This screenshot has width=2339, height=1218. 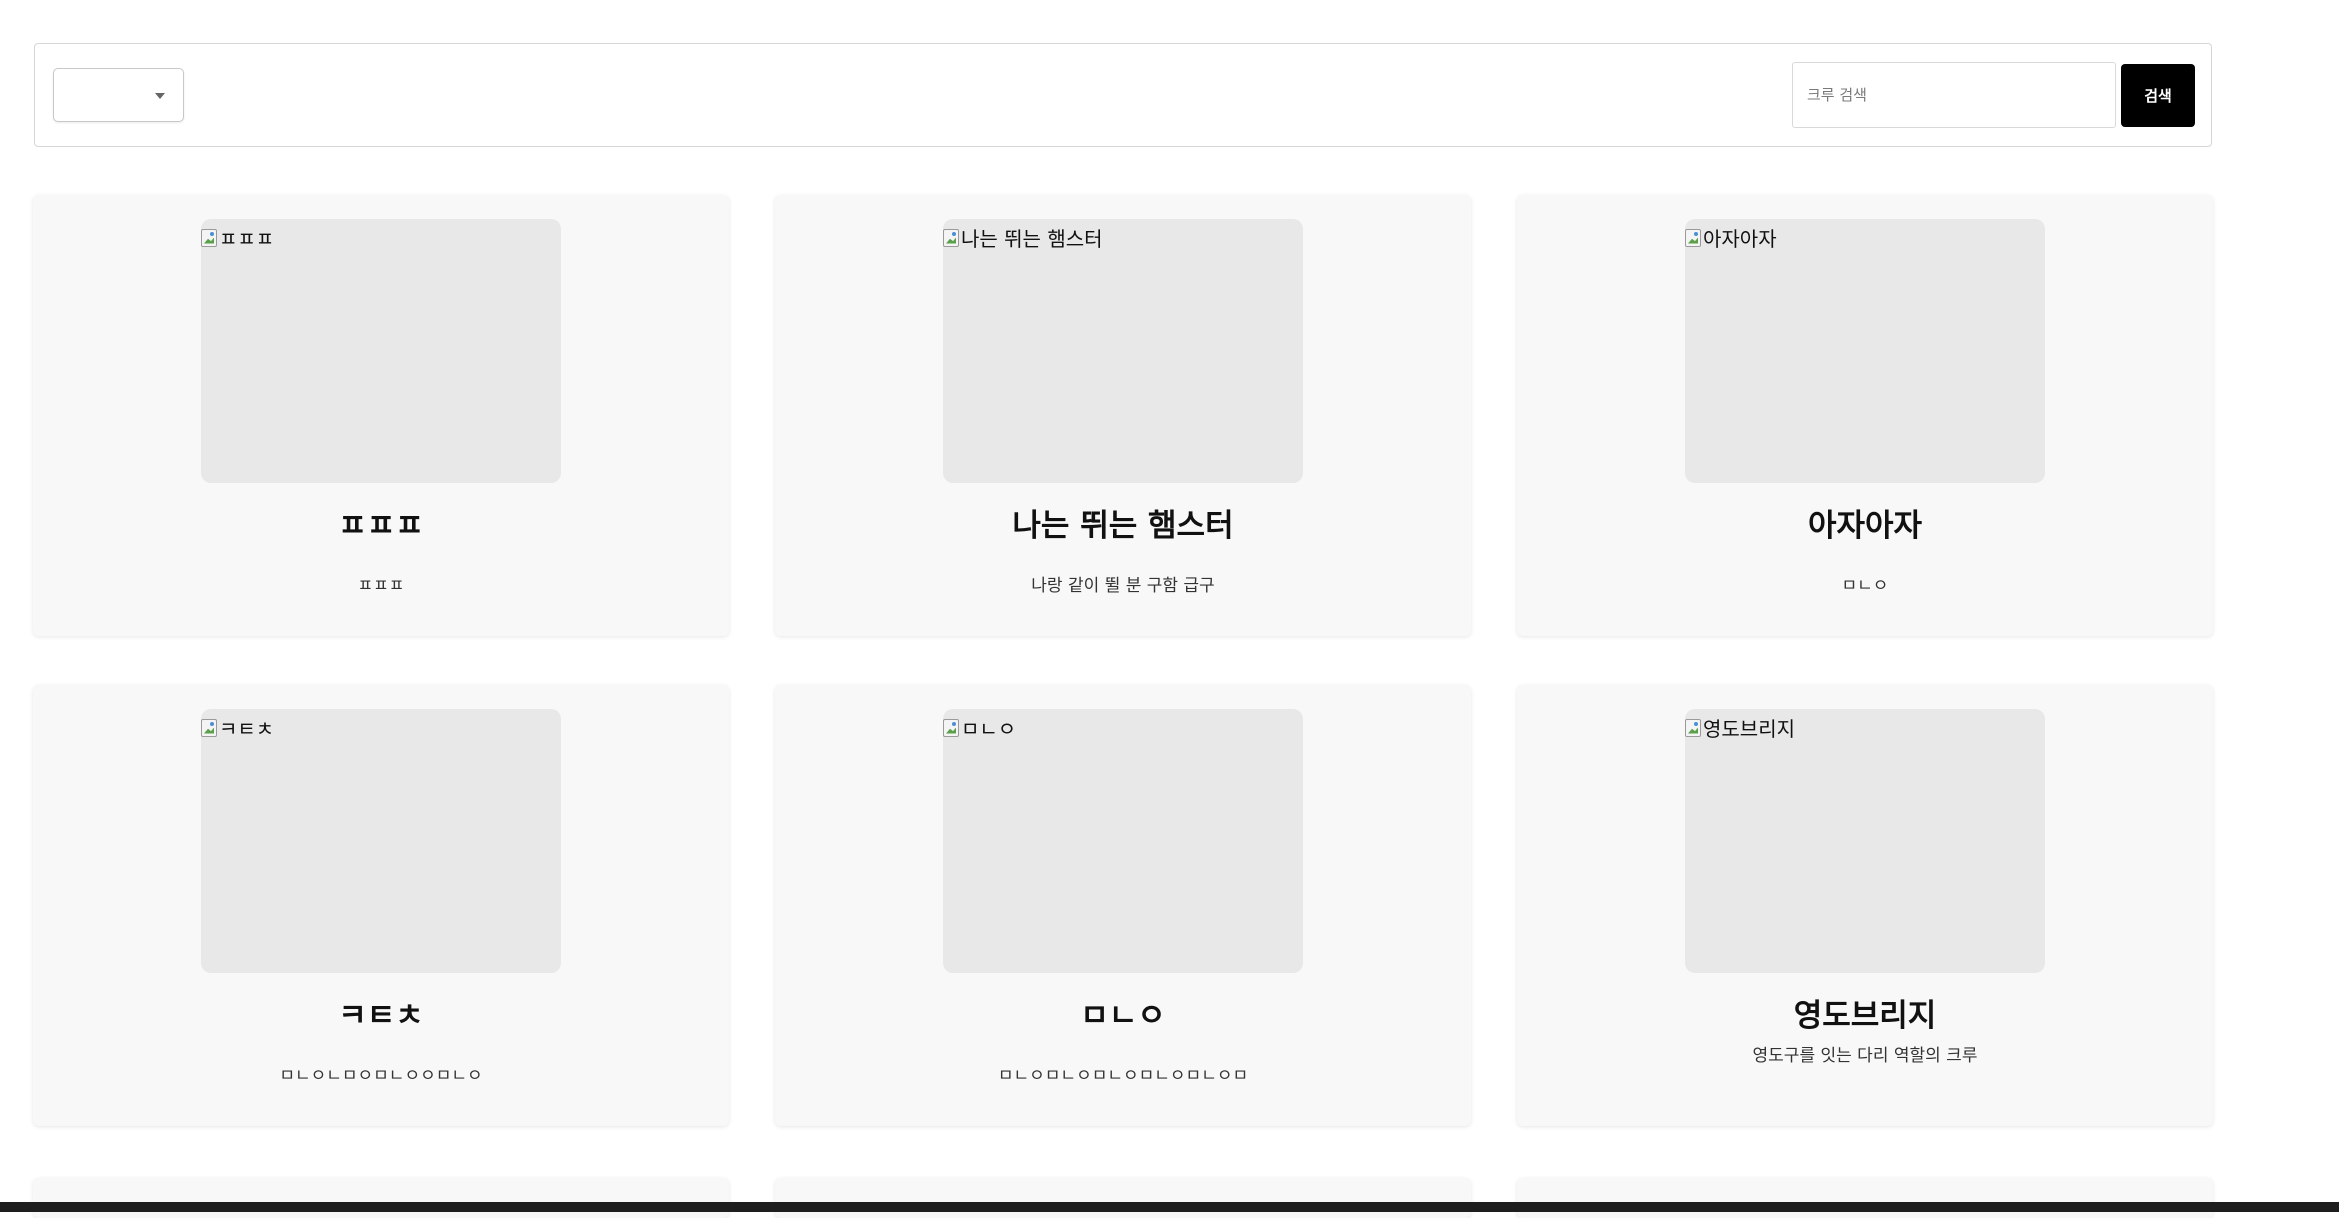 What do you see at coordinates (247, 239) in the screenshot?
I see `image-alt-text: ㅍㅍㅍ` at bounding box center [247, 239].